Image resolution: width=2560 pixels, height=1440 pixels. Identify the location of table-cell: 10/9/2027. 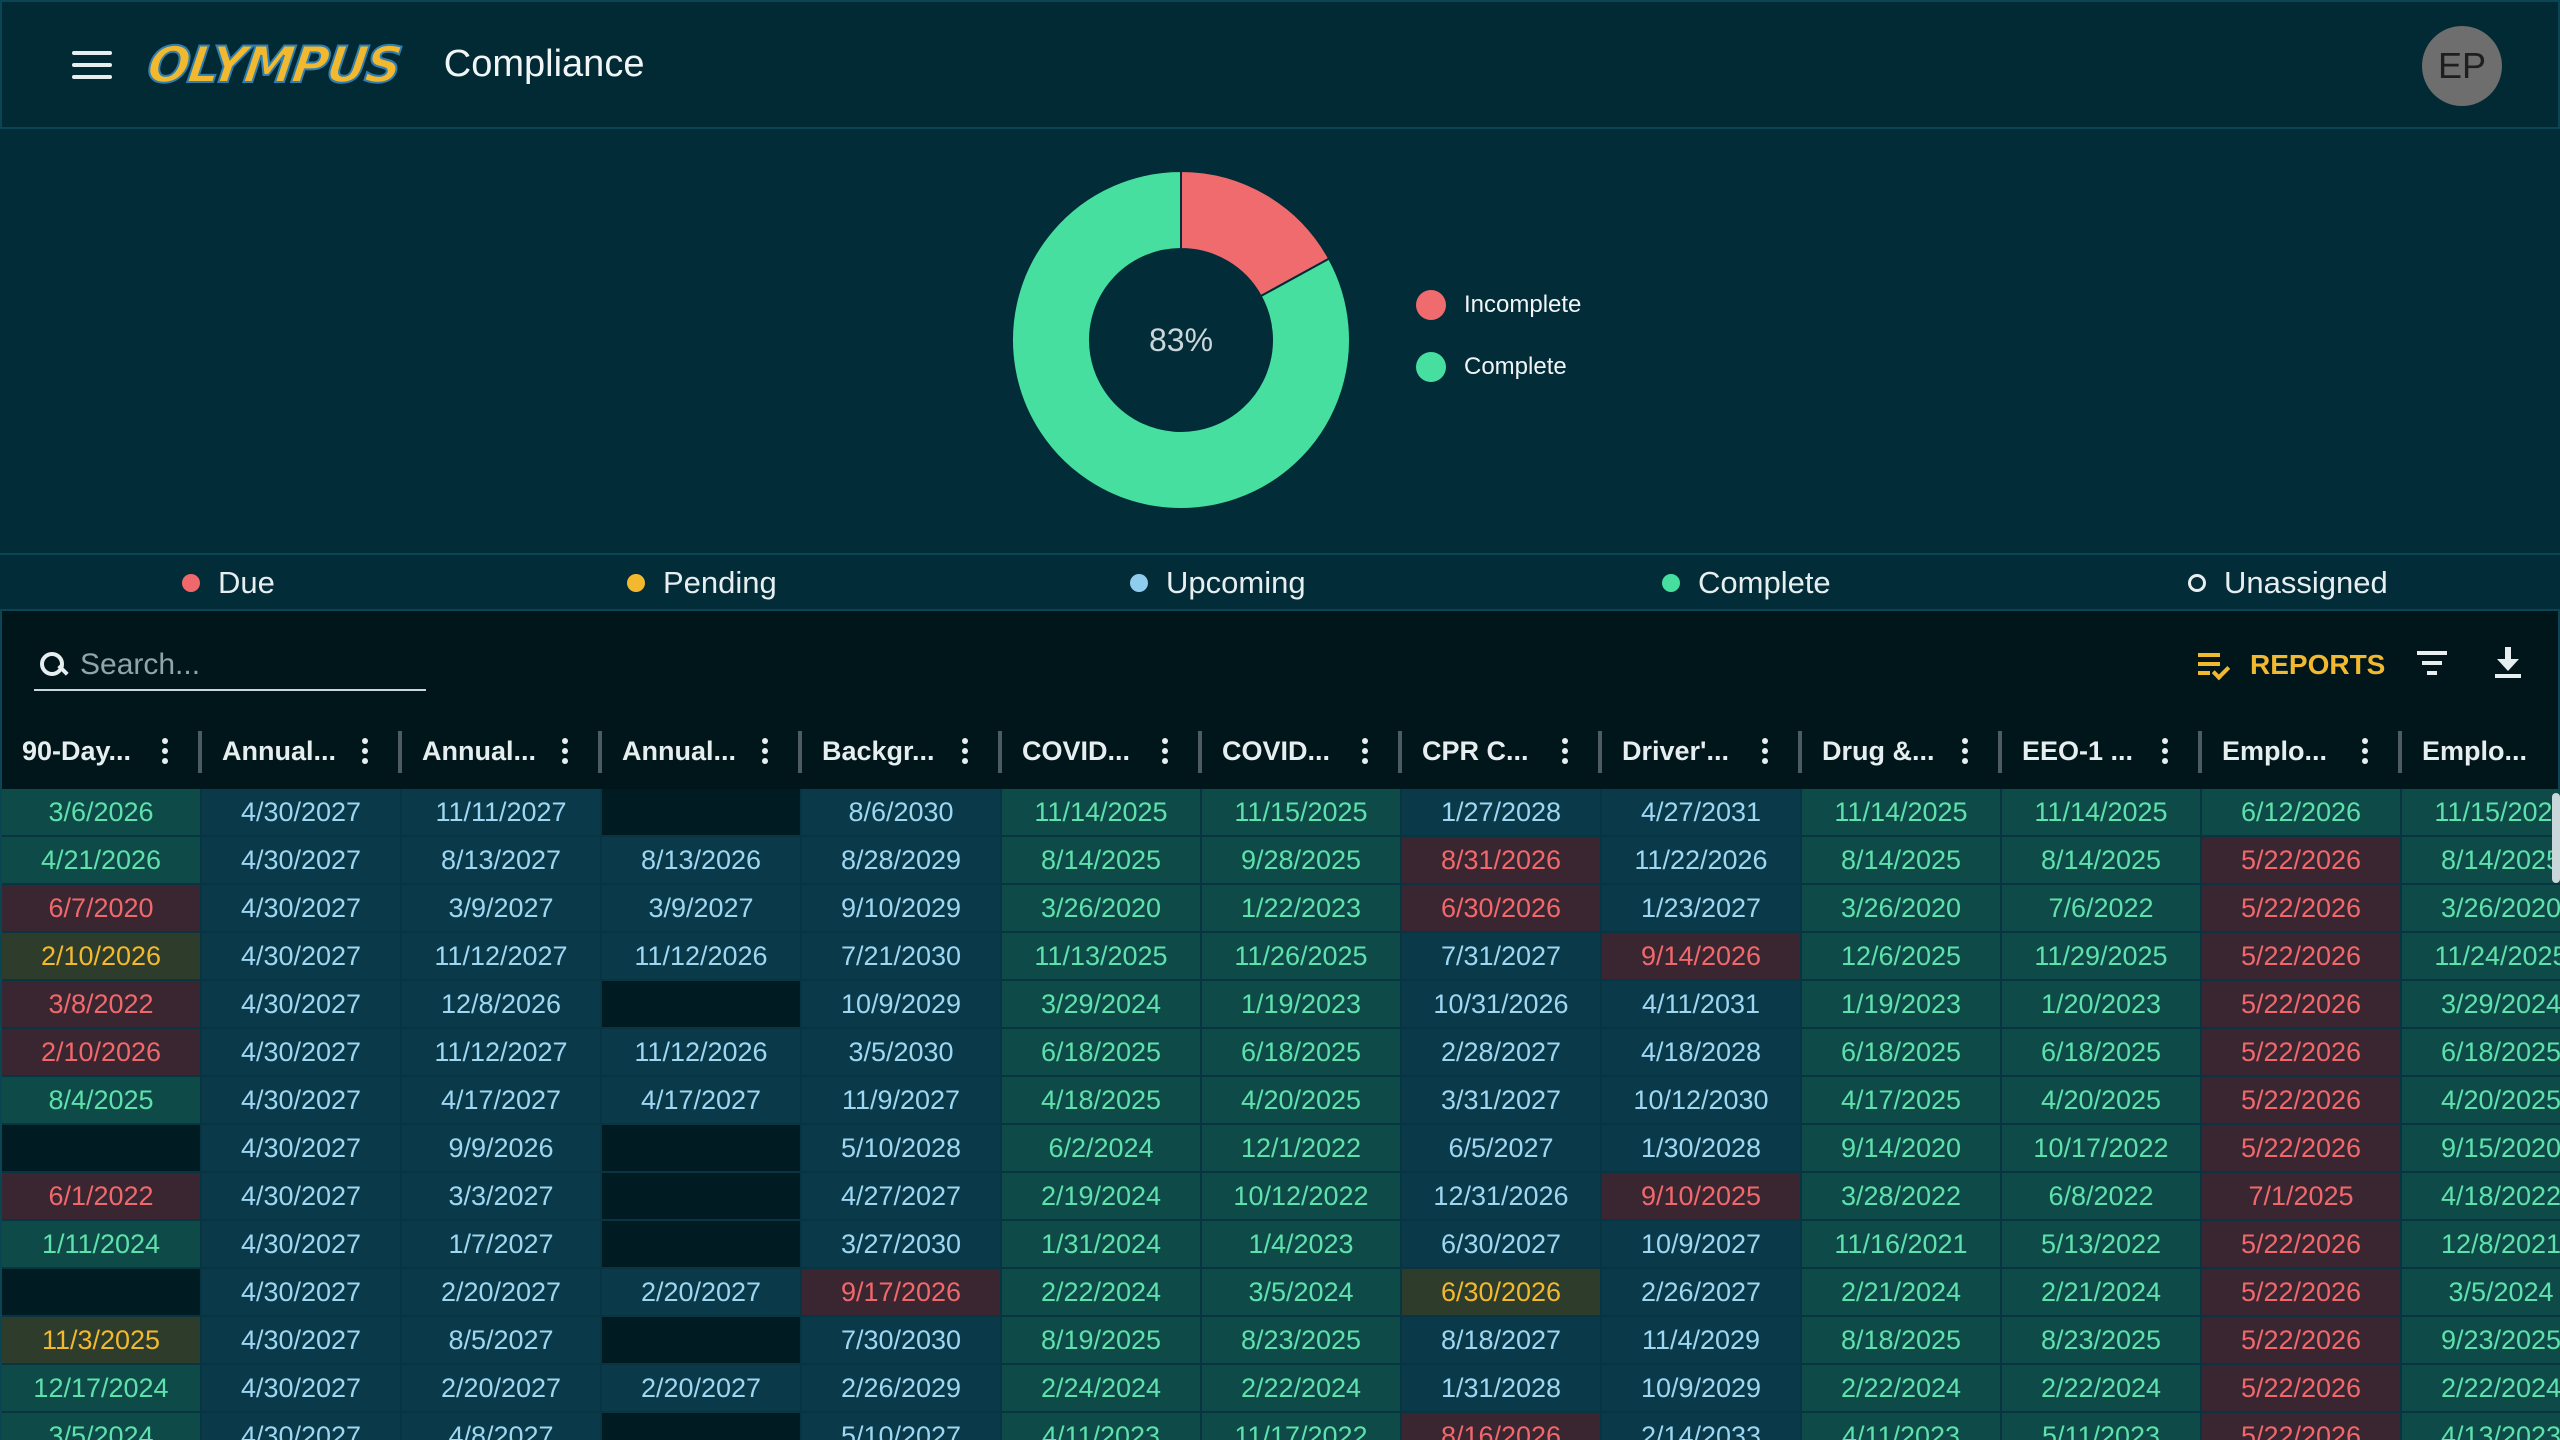
(1702, 1245).